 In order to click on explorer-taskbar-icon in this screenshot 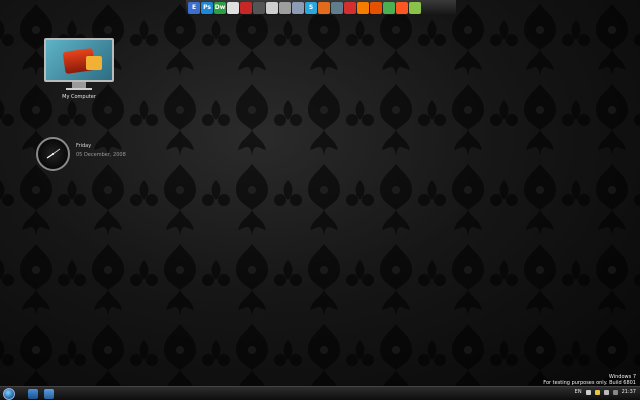, I will do `click(33, 394)`.